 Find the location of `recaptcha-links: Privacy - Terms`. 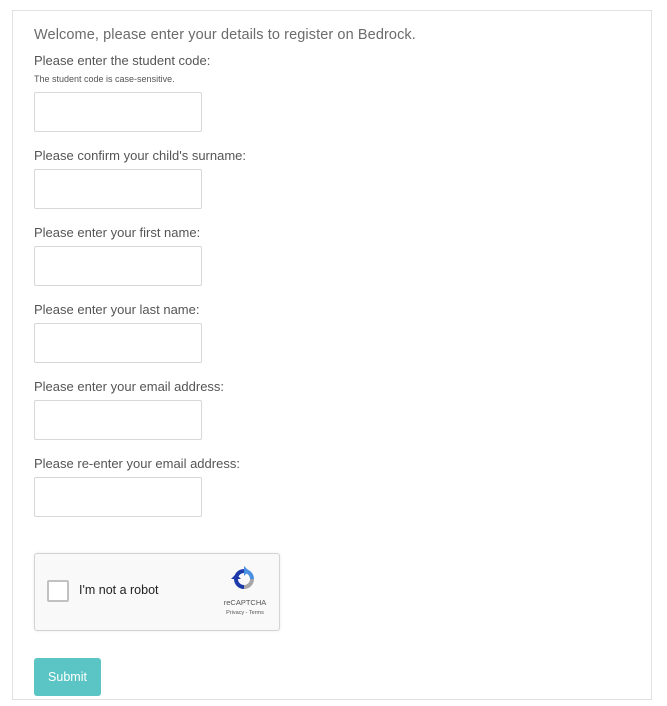

recaptcha-links: Privacy - Terms is located at coordinates (245, 613).